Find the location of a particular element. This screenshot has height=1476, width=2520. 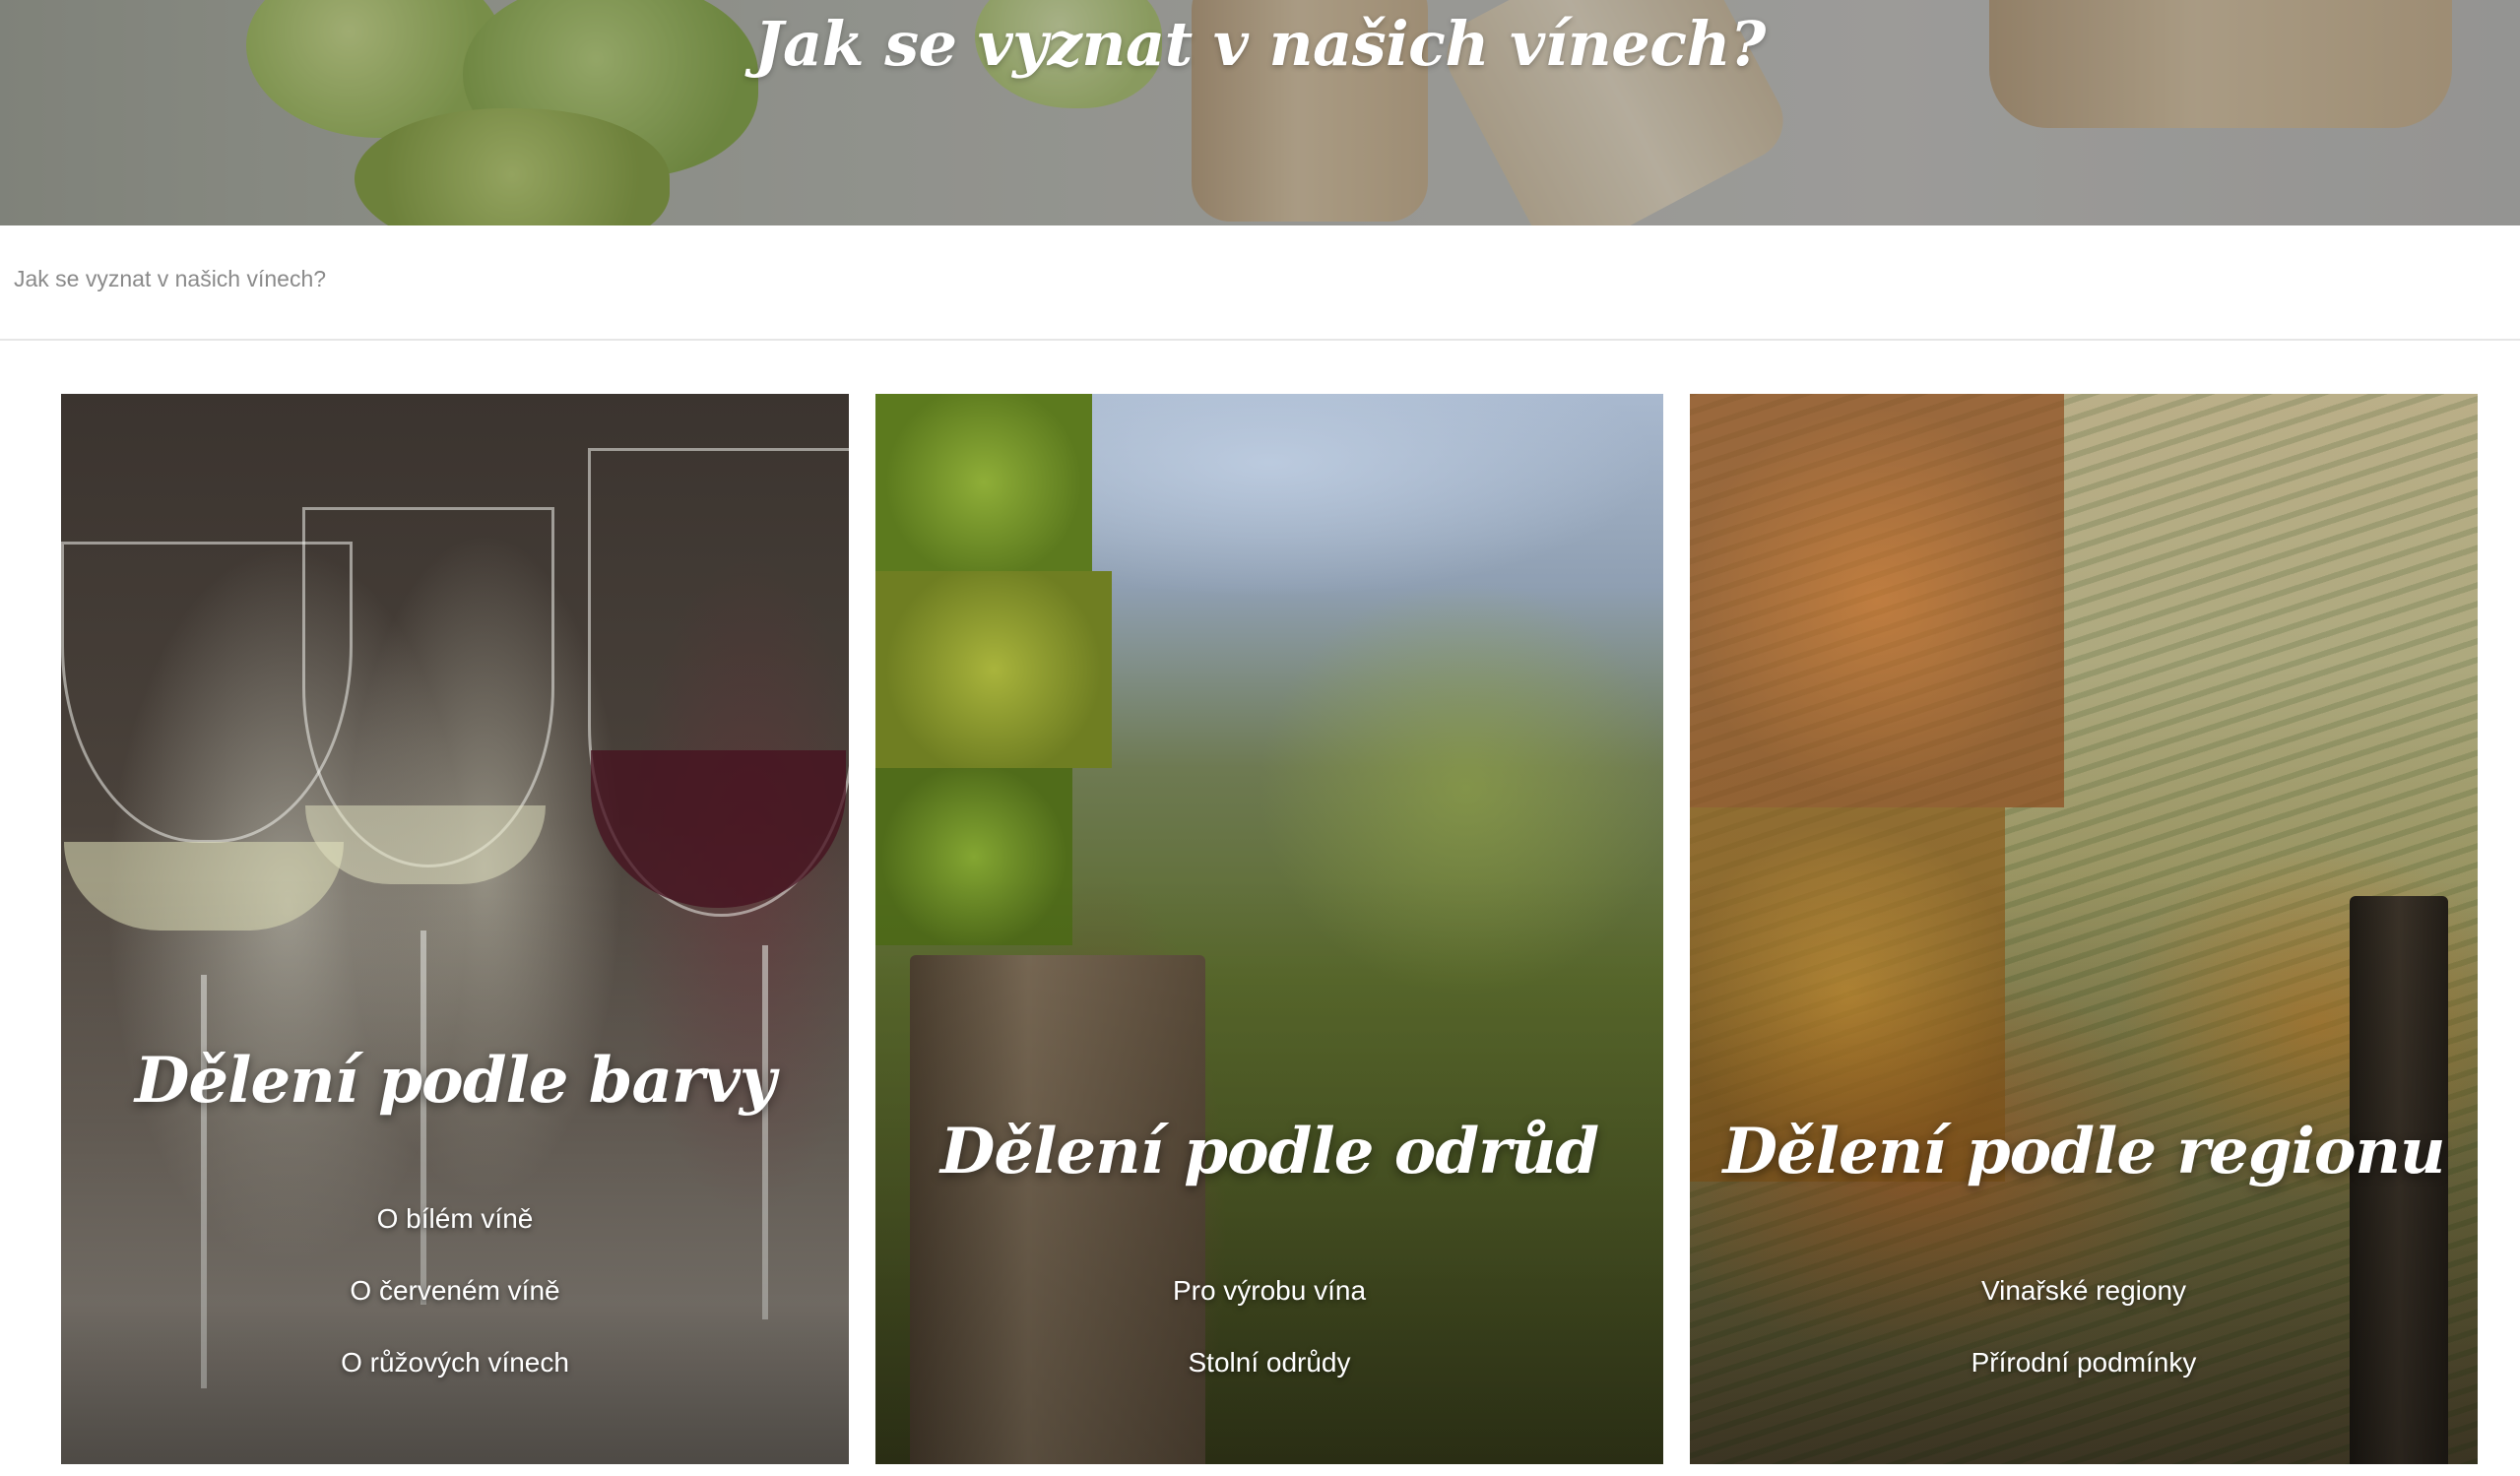

breadcrumb: Jak se vyznat v našich vínech? is located at coordinates (170, 279).